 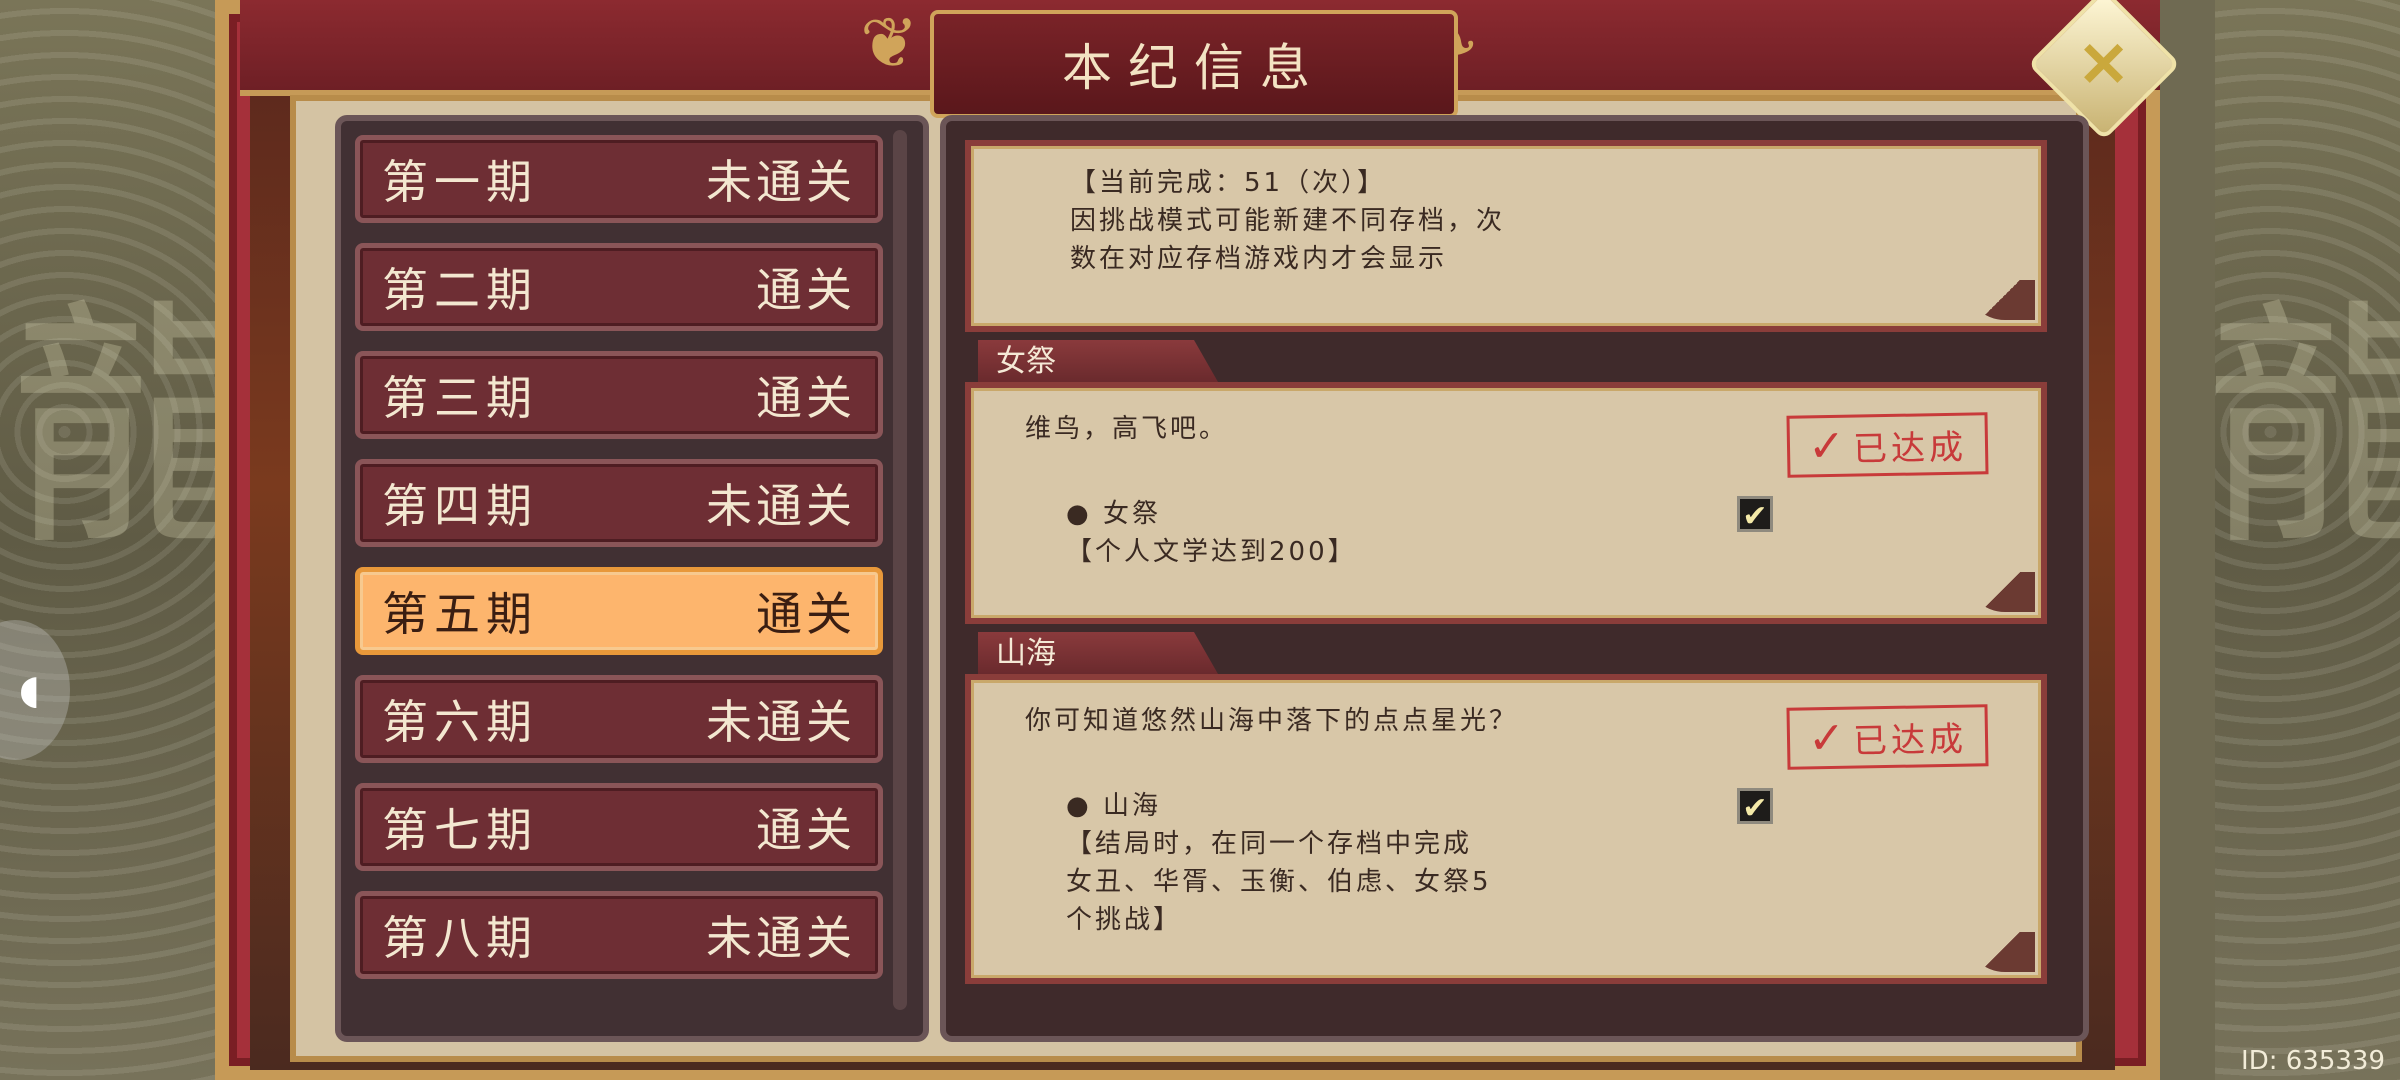 I want to click on achievement-item: ● 女祭, so click(x=1113, y=514).